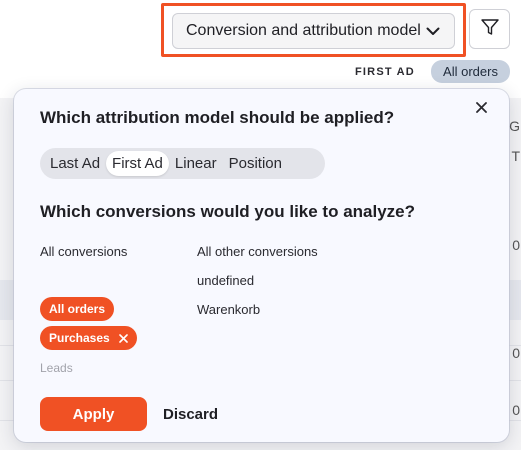 The height and width of the screenshot is (450, 521). Describe the element at coordinates (514, 126) in the screenshot. I see `background-text: G` at that location.